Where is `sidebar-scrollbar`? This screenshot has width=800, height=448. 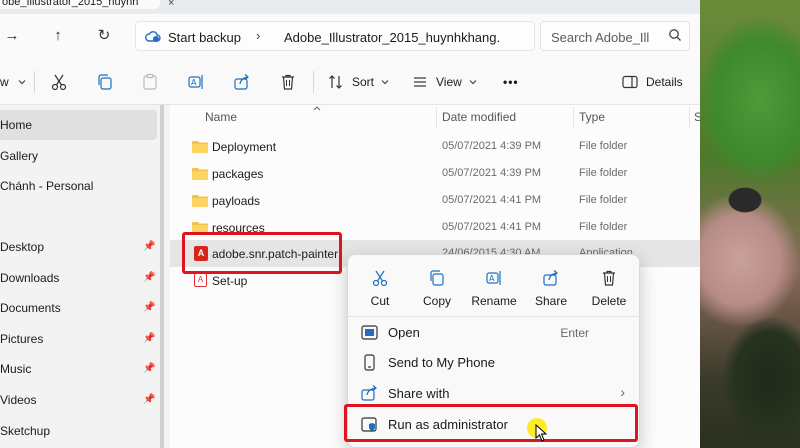
sidebar-scrollbar is located at coordinates (162, 276).